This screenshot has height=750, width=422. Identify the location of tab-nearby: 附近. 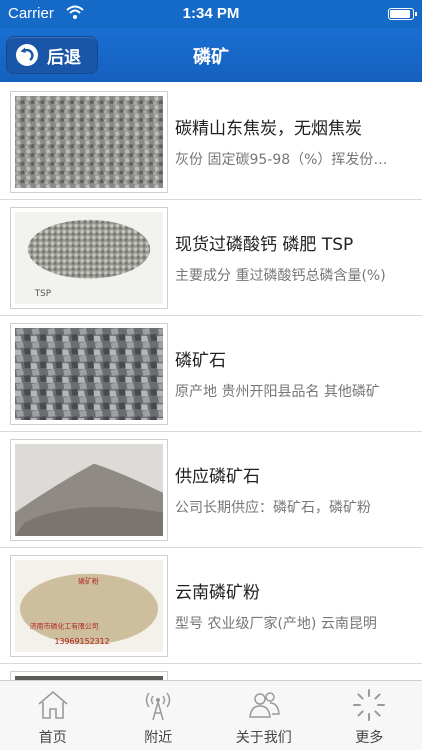
(159, 715).